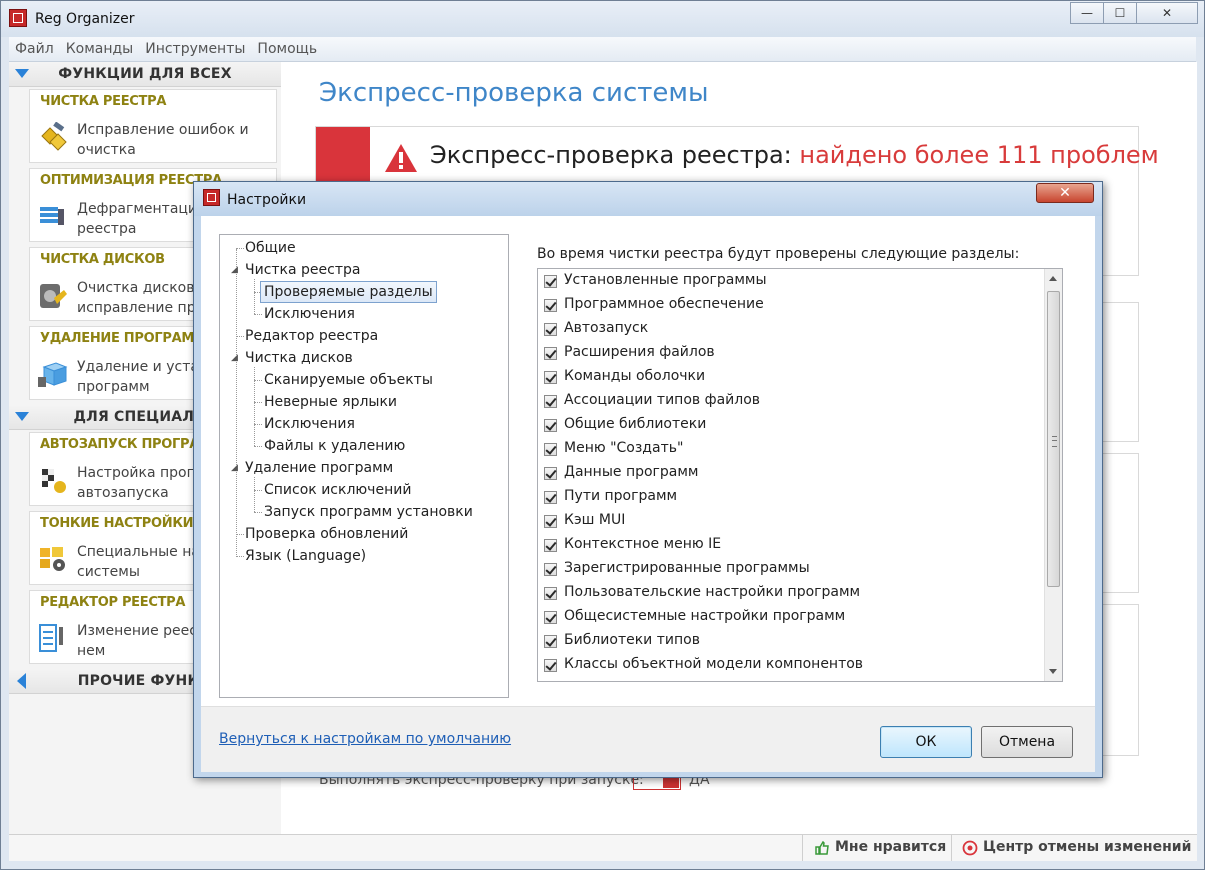 Image resolution: width=1205 pixels, height=870 pixels. I want to click on tree-item-invalid-shortcuts: Неверные ярлыки, so click(330, 402).